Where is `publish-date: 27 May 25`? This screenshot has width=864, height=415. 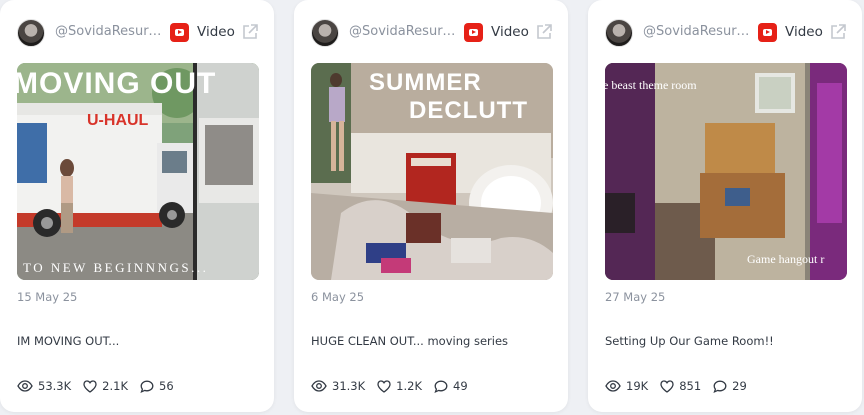 publish-date: 27 May 25 is located at coordinates (635, 297).